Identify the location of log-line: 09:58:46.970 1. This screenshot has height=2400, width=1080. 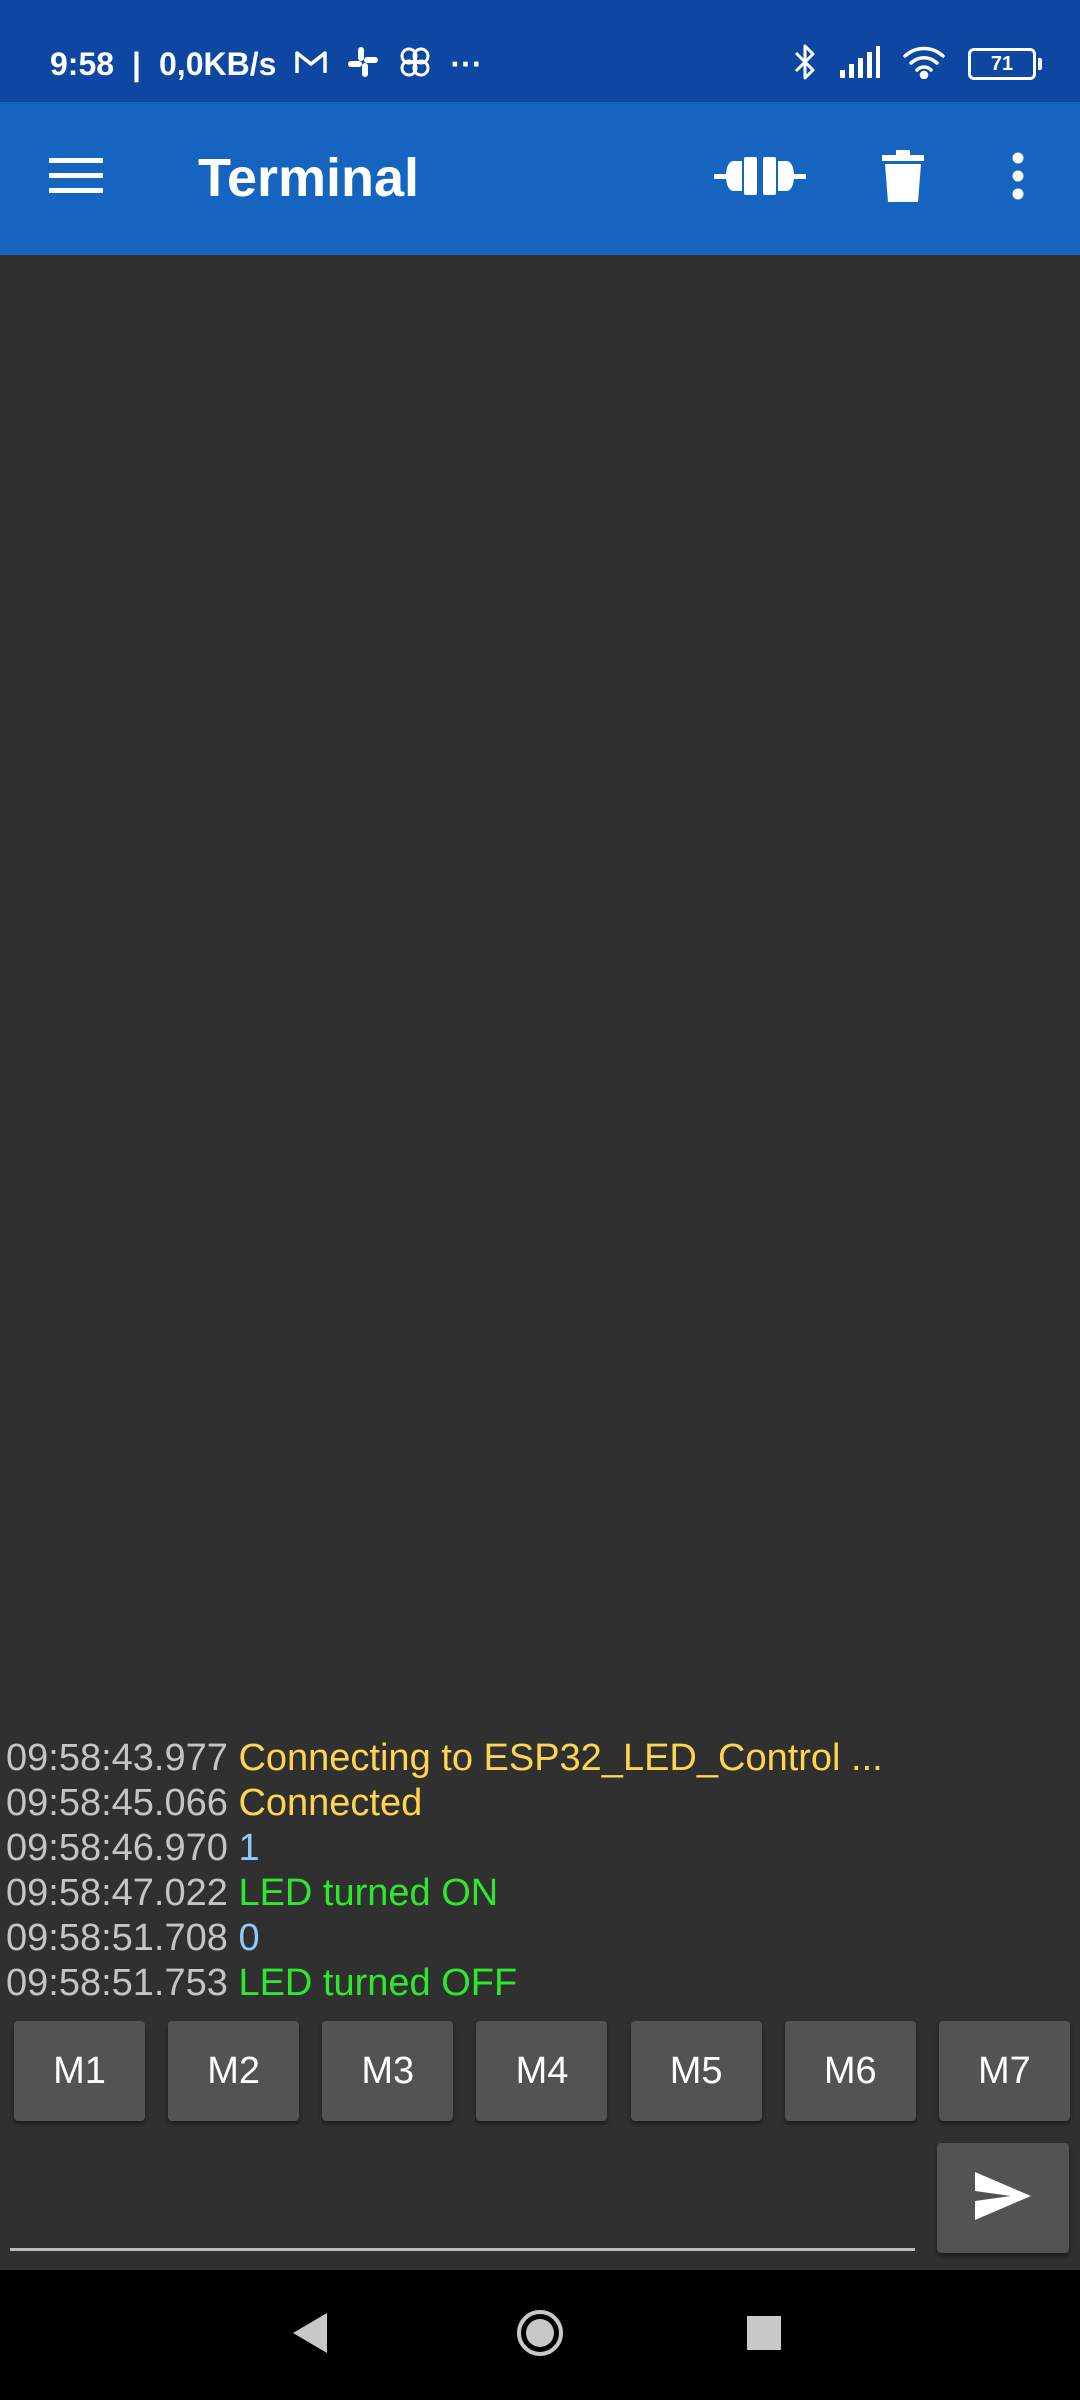
(540, 1848).